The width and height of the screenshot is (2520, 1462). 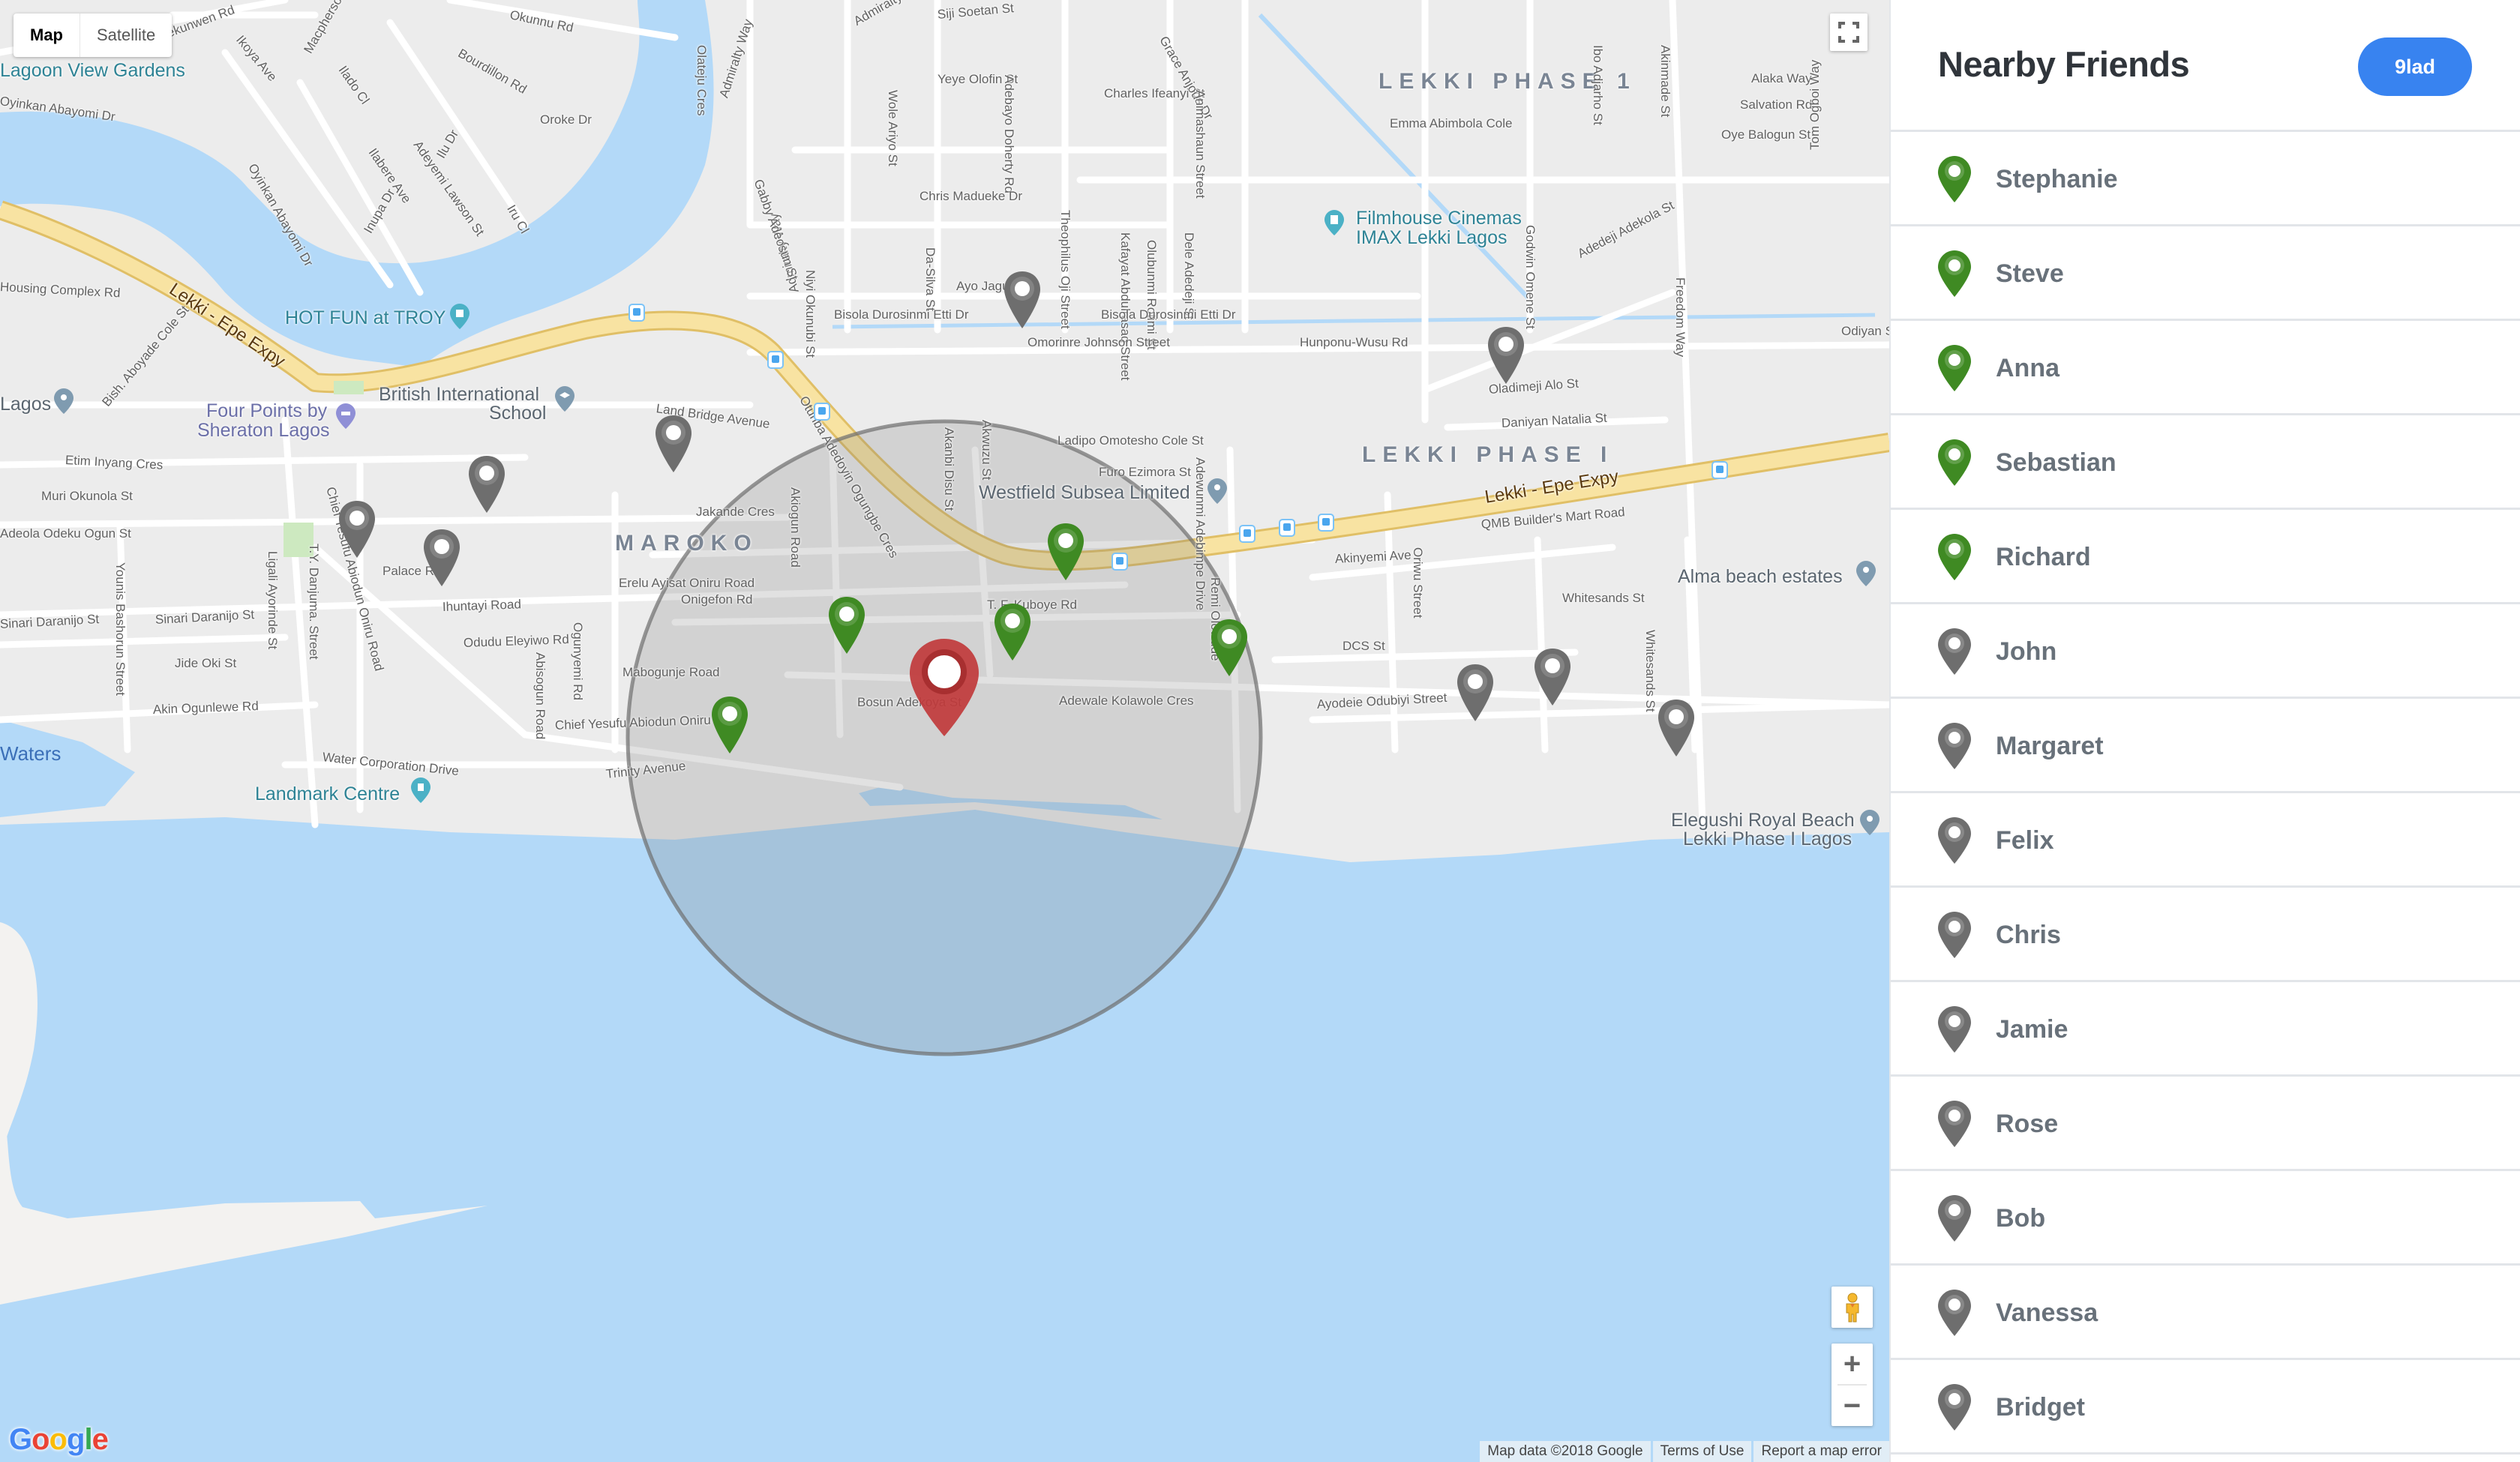 I want to click on zoom-out-button: −, so click(x=1852, y=1406).